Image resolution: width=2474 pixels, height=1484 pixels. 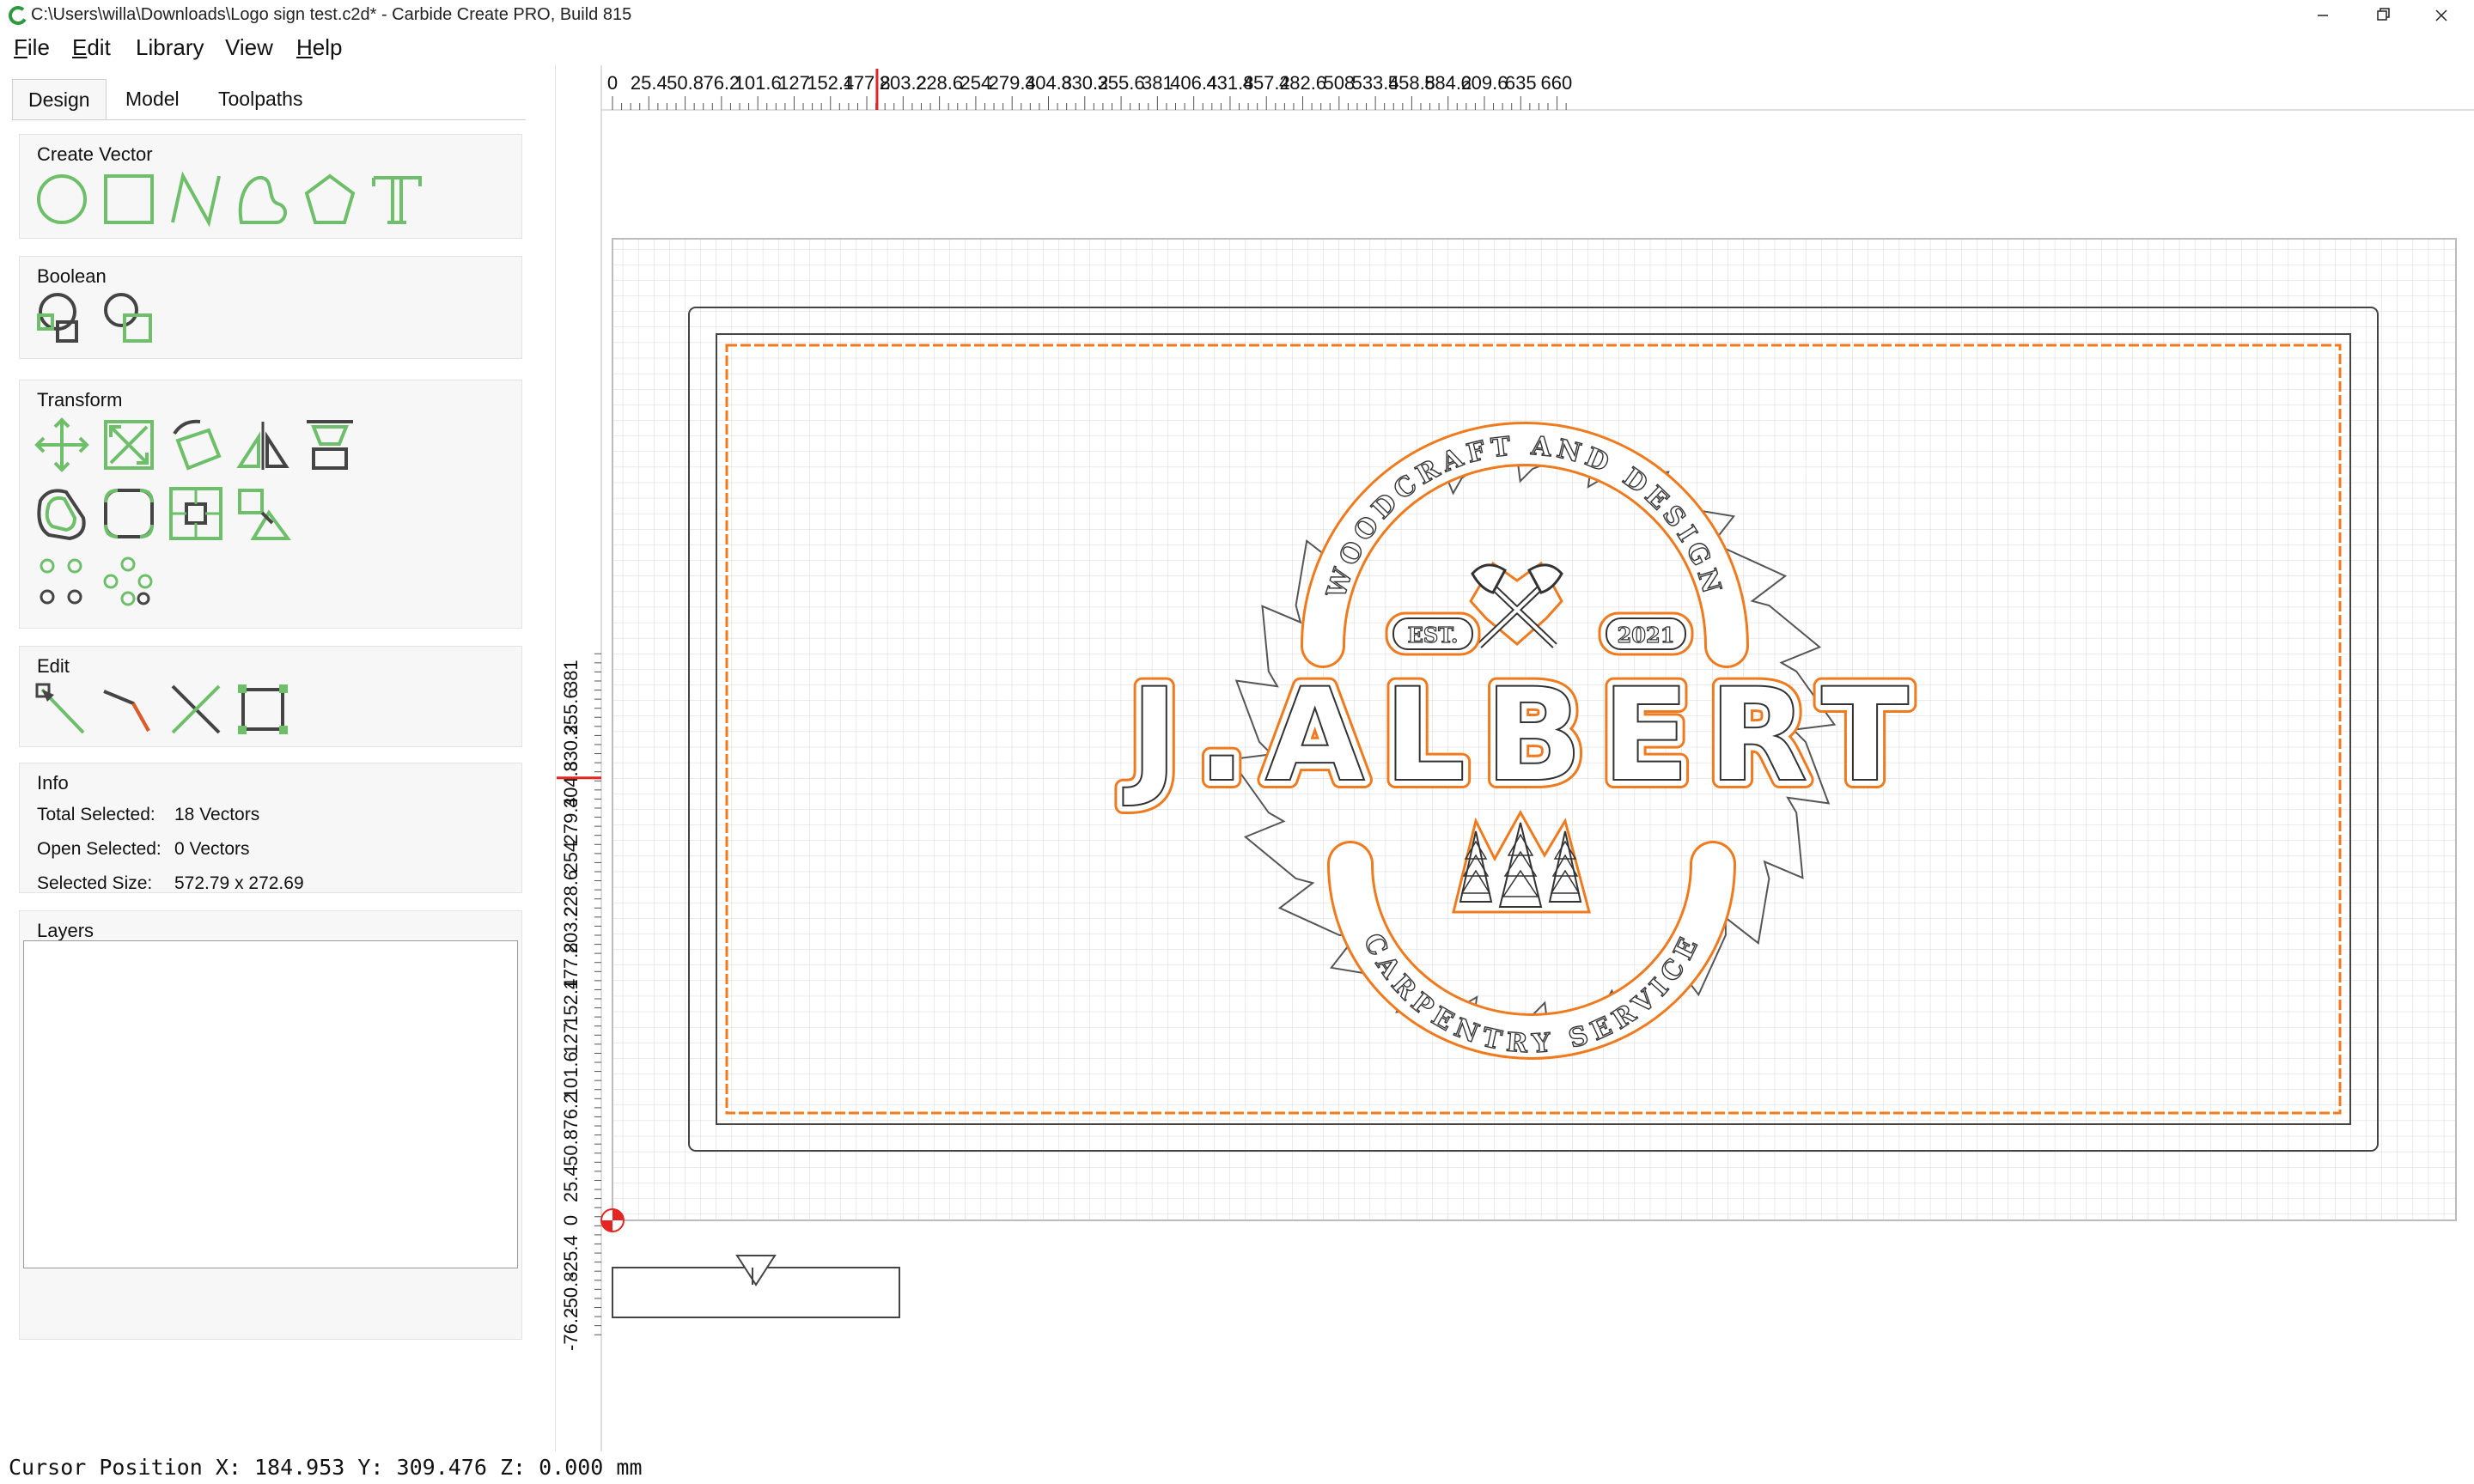 I want to click on ruler-x-label: 381, so click(x=1157, y=83).